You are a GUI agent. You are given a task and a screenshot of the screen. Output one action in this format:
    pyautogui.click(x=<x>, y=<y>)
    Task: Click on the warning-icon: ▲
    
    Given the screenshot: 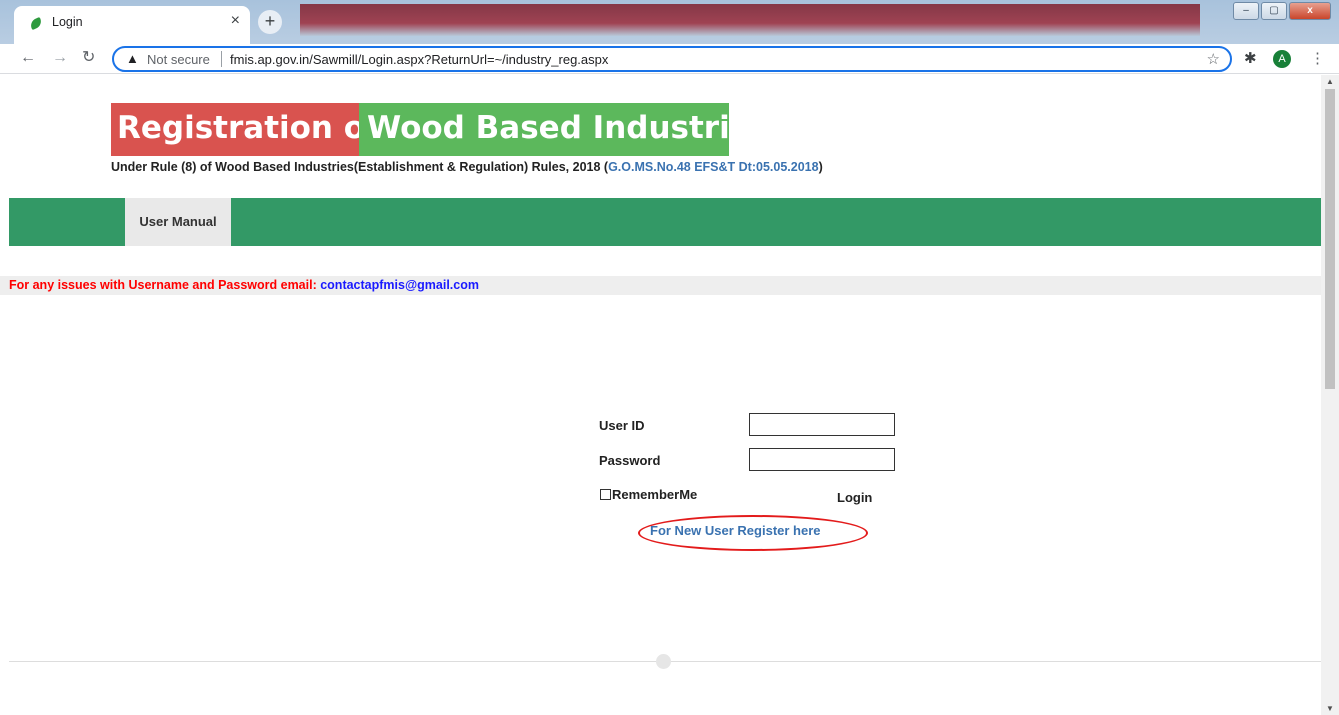 What is the action you would take?
    pyautogui.click(x=132, y=58)
    